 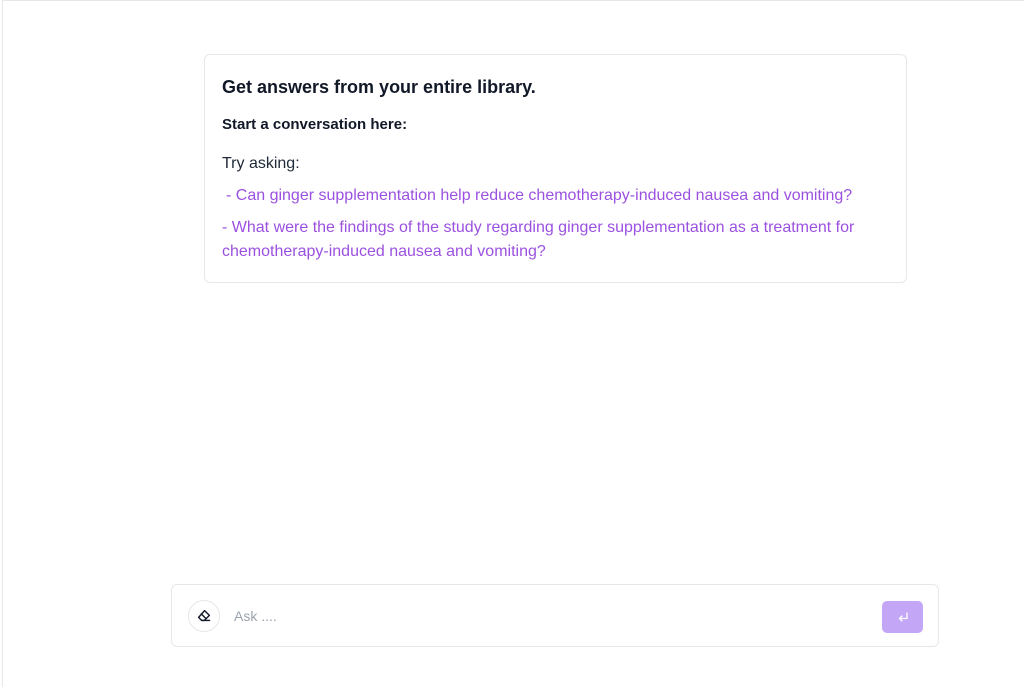 What do you see at coordinates (261, 163) in the screenshot?
I see `try-asking-label: Try asking:` at bounding box center [261, 163].